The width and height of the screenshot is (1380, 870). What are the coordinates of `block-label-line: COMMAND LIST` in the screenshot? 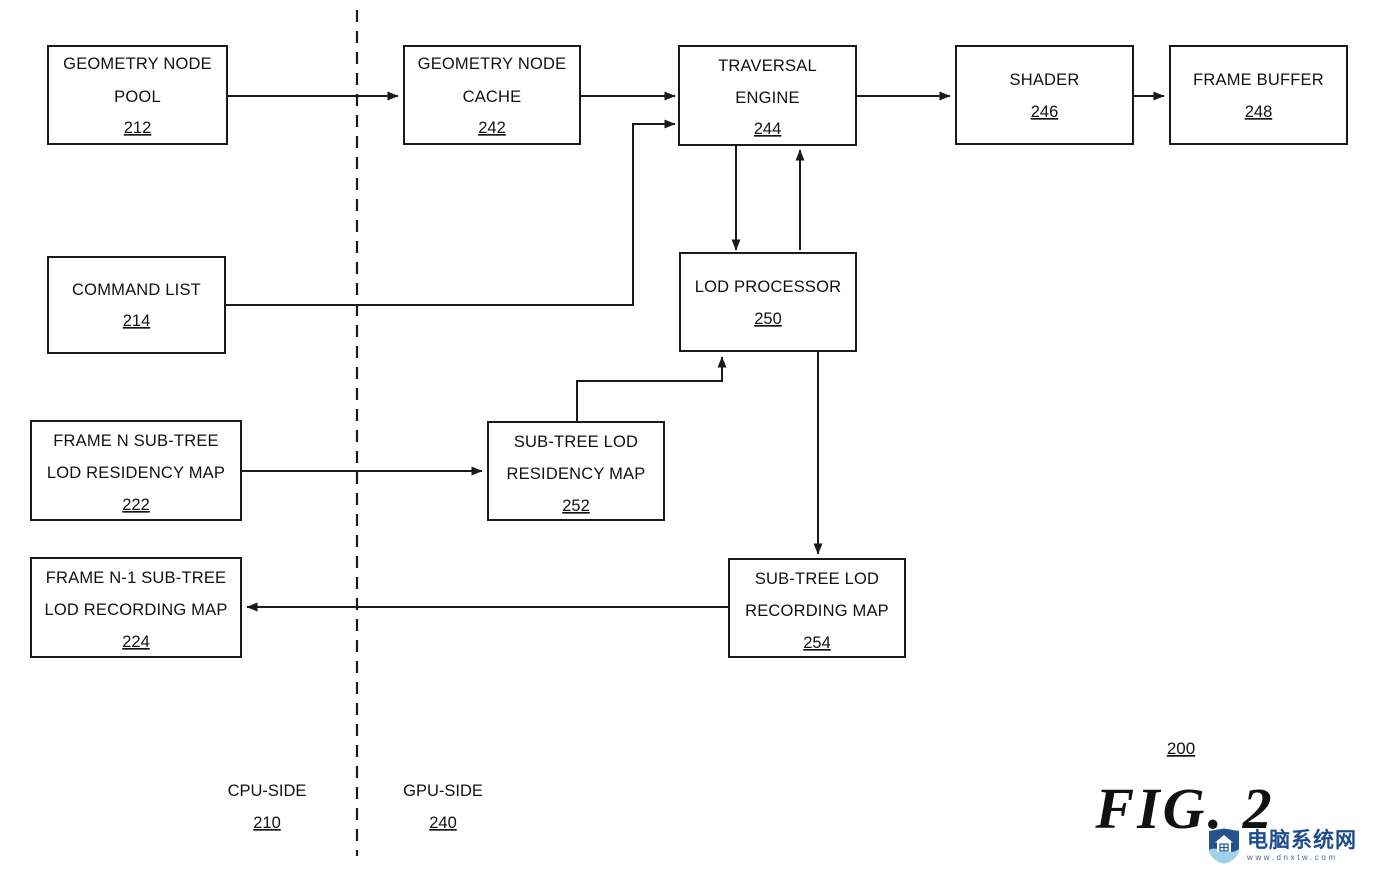 It's located at (136, 290).